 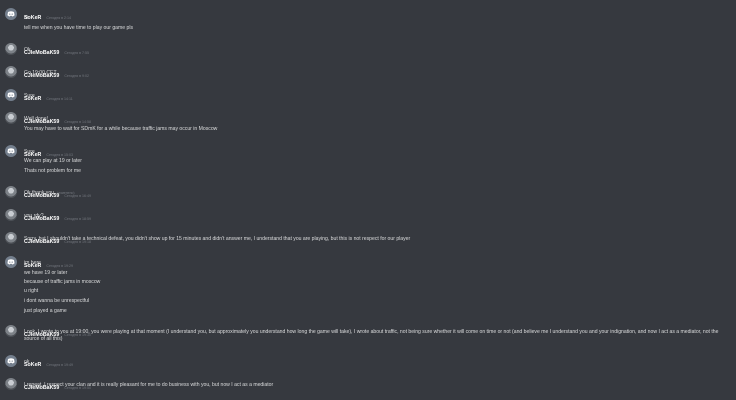 I want to click on message-text: Well done!, so click(x=36, y=119).